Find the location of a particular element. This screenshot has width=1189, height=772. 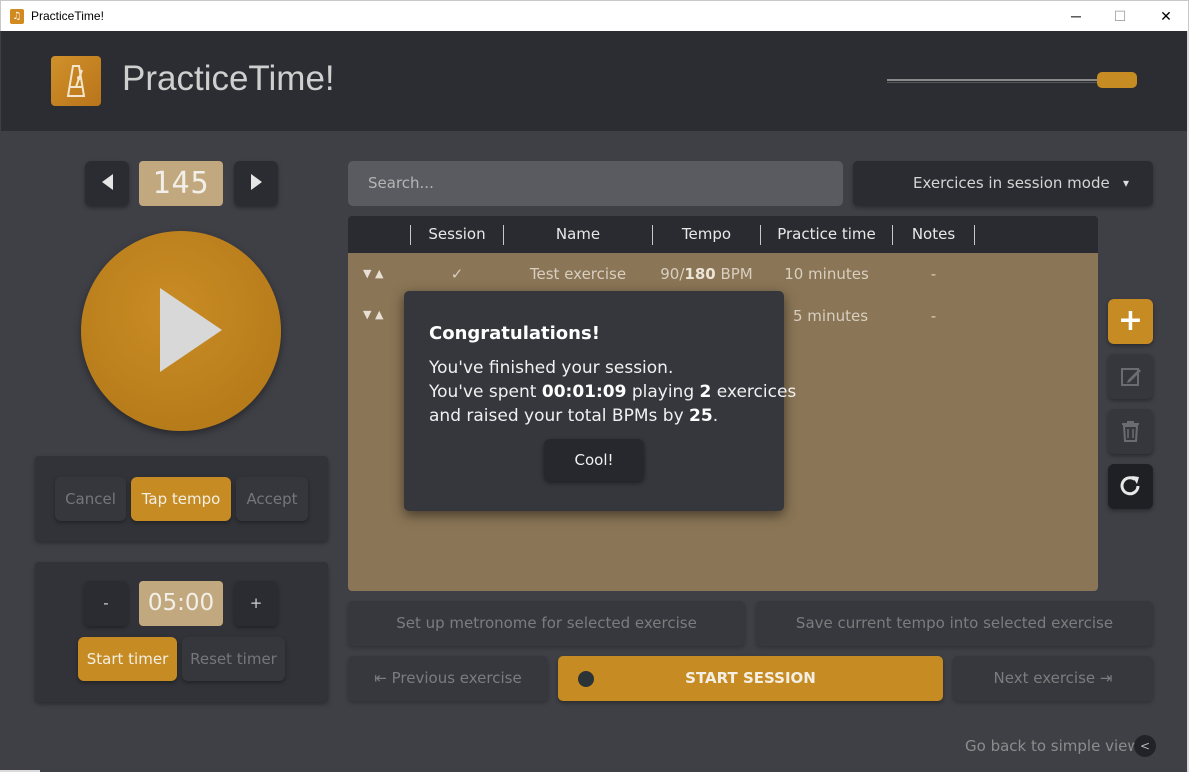

exercise-mode-select: Exercices in session mode ▾ is located at coordinates (1003, 183).